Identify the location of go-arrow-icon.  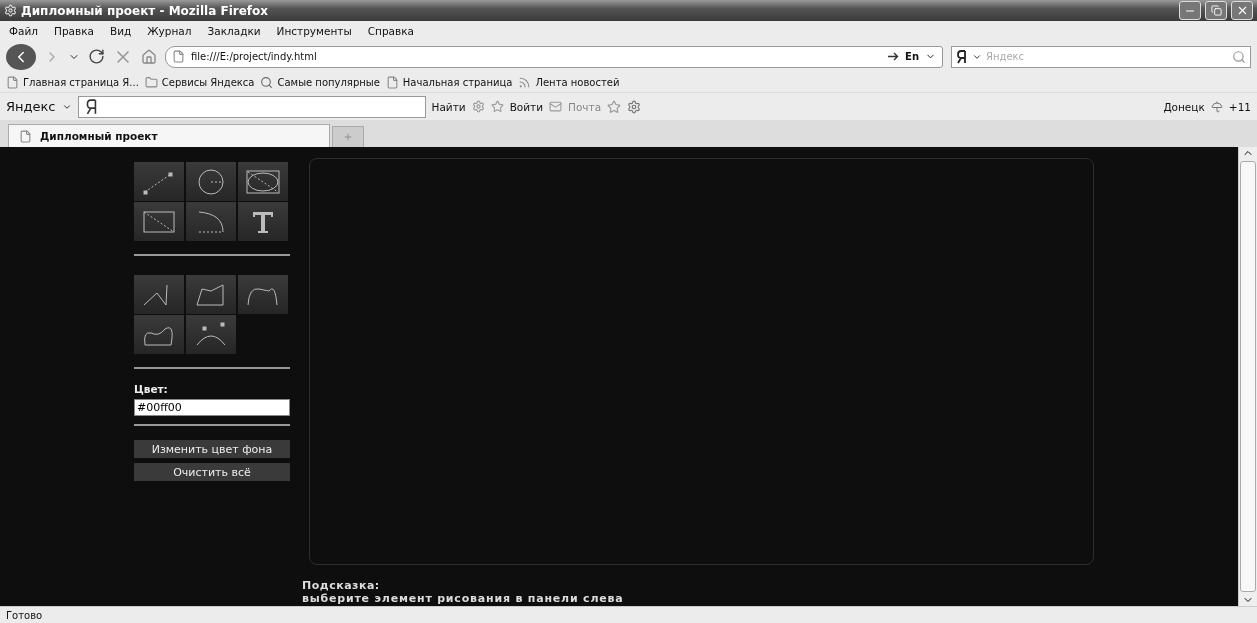
(894, 56).